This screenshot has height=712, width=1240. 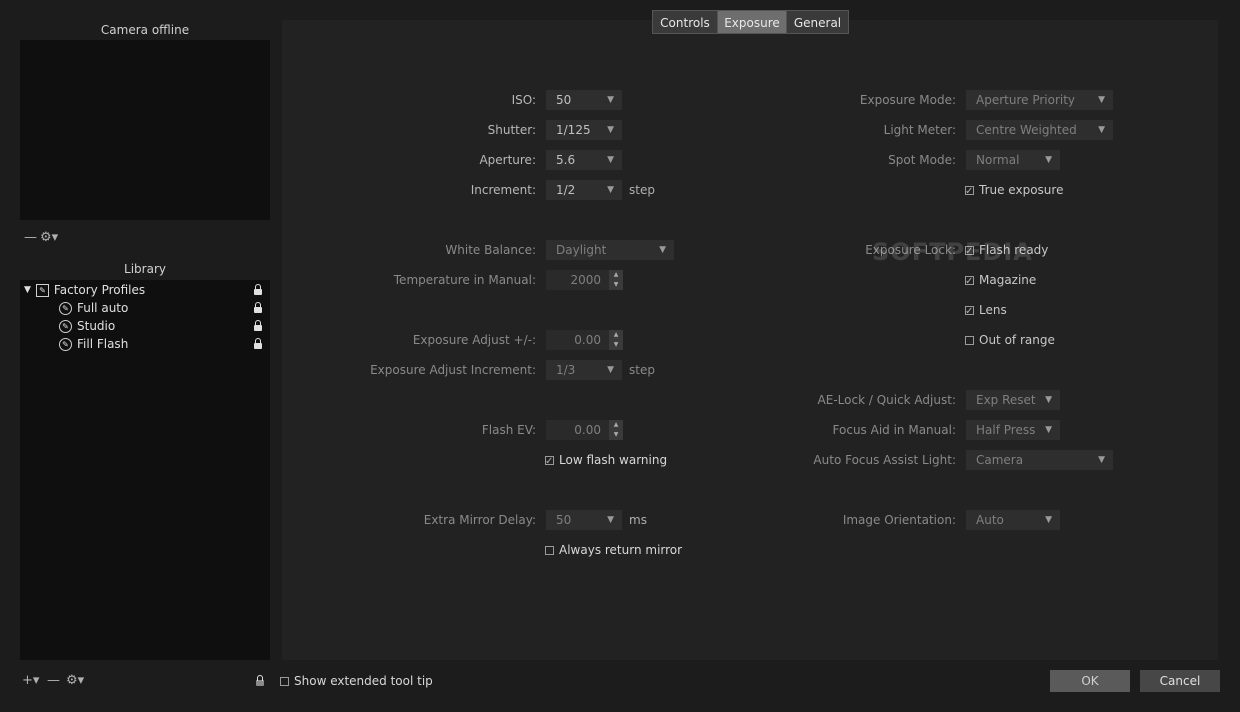 What do you see at coordinates (584, 370) in the screenshot?
I see `exposure-adjust-increment-select: 1/3 ▼` at bounding box center [584, 370].